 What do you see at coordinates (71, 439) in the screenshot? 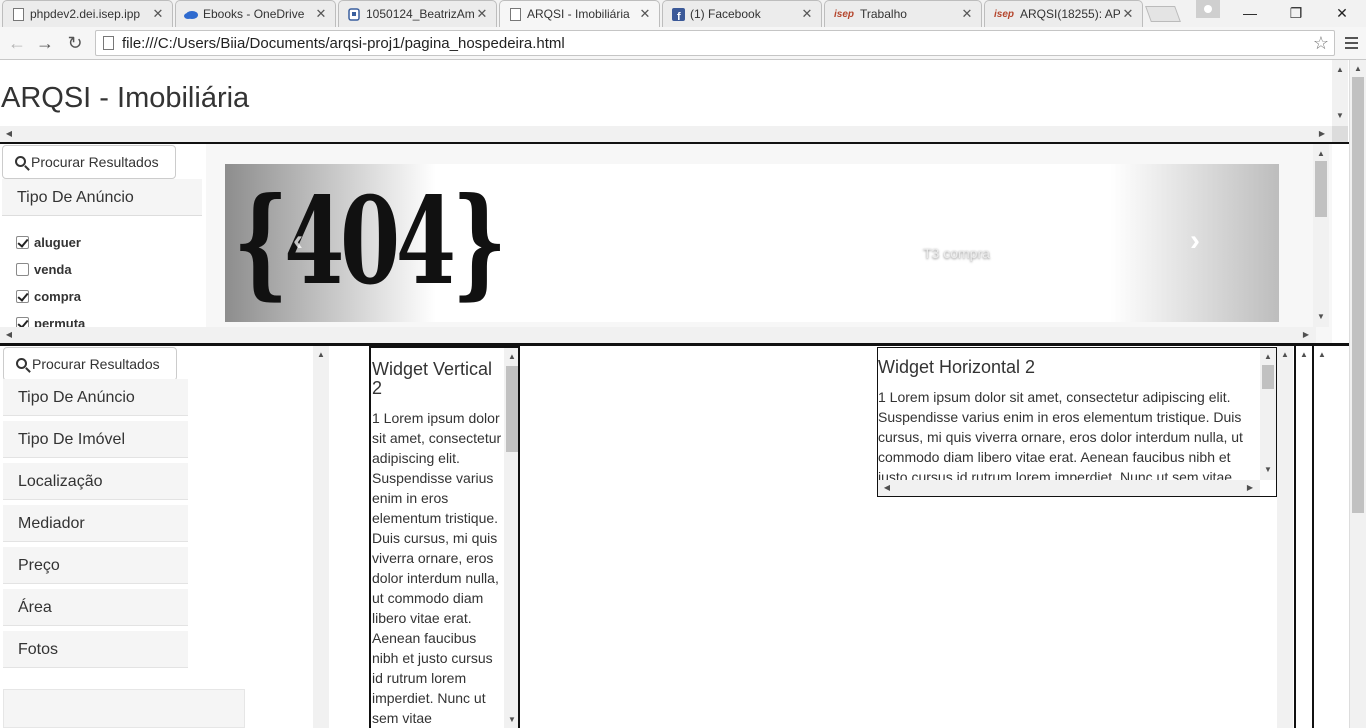
I see `panel-title: Tipo De Imóvel` at bounding box center [71, 439].